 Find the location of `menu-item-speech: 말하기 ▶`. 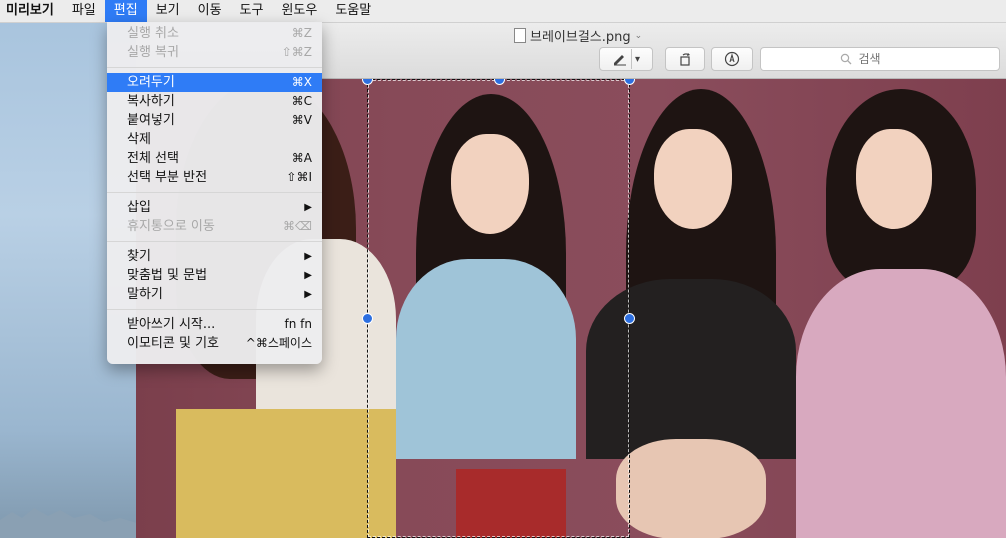

menu-item-speech: 말하기 ▶ is located at coordinates (214, 294).